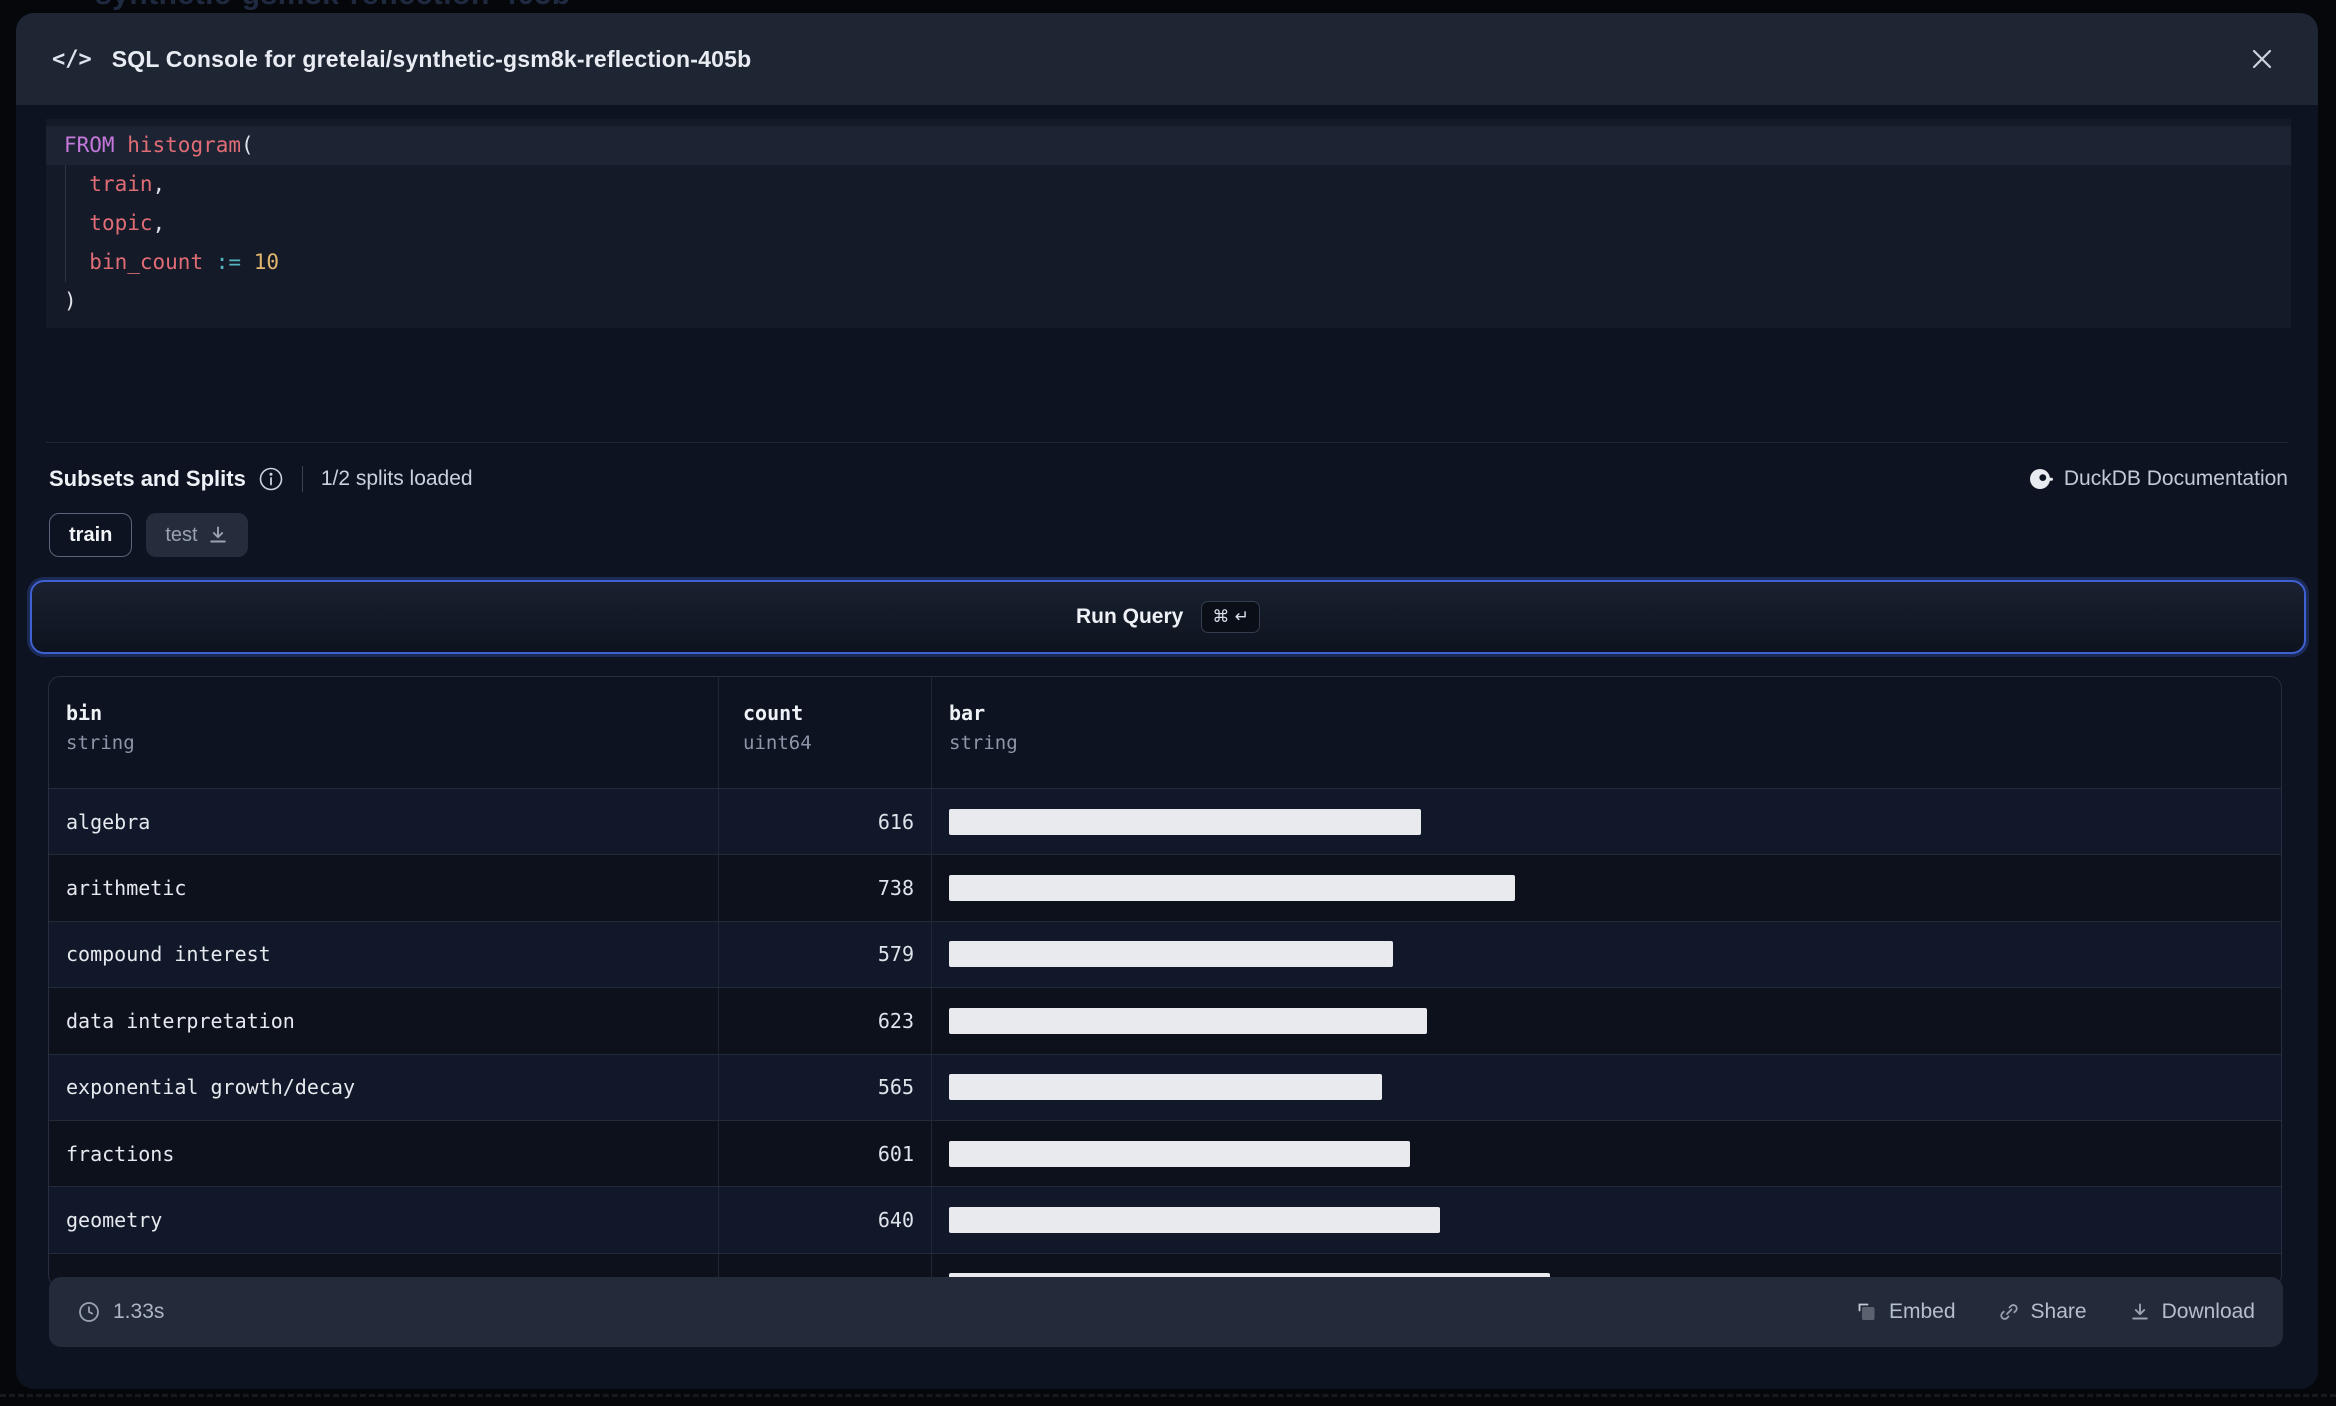 The height and width of the screenshot is (1406, 2336). I want to click on run-query-button: Run Query ⌘ ↵, so click(1168, 617).